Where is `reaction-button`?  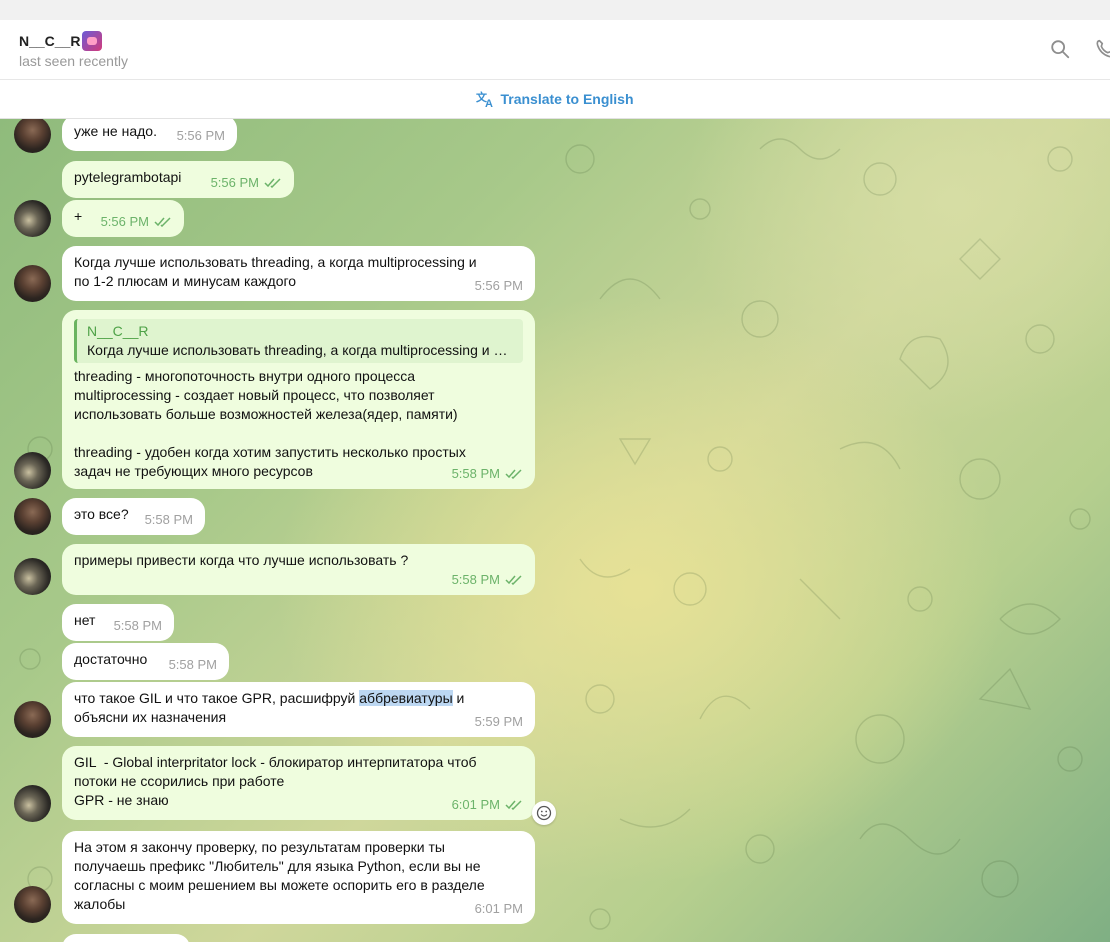
reaction-button is located at coordinates (544, 813).